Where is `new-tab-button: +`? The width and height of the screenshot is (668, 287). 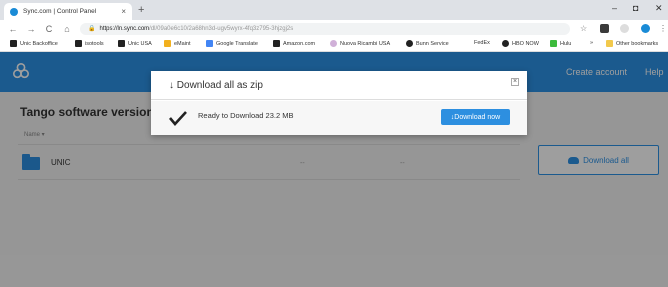
new-tab-button: + is located at coordinates (141, 10).